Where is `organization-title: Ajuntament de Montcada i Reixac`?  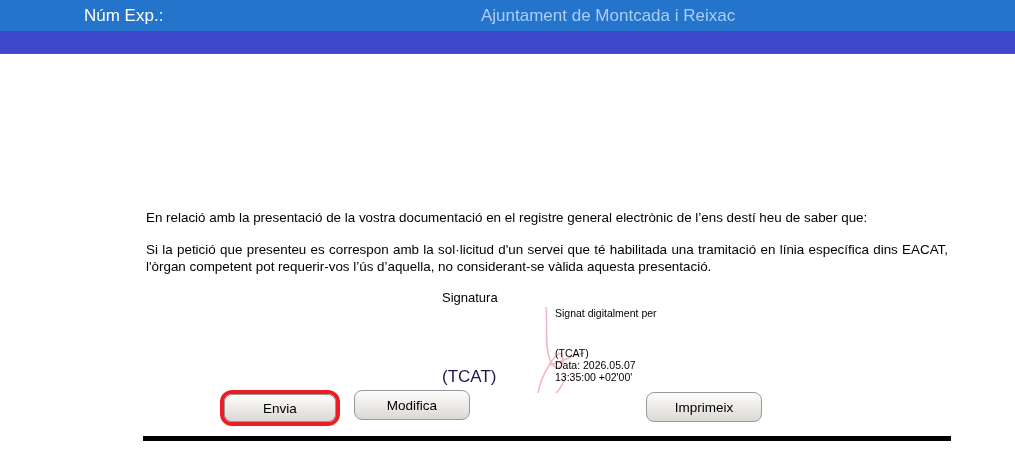 organization-title: Ajuntament de Montcada i Reixac is located at coordinates (608, 15).